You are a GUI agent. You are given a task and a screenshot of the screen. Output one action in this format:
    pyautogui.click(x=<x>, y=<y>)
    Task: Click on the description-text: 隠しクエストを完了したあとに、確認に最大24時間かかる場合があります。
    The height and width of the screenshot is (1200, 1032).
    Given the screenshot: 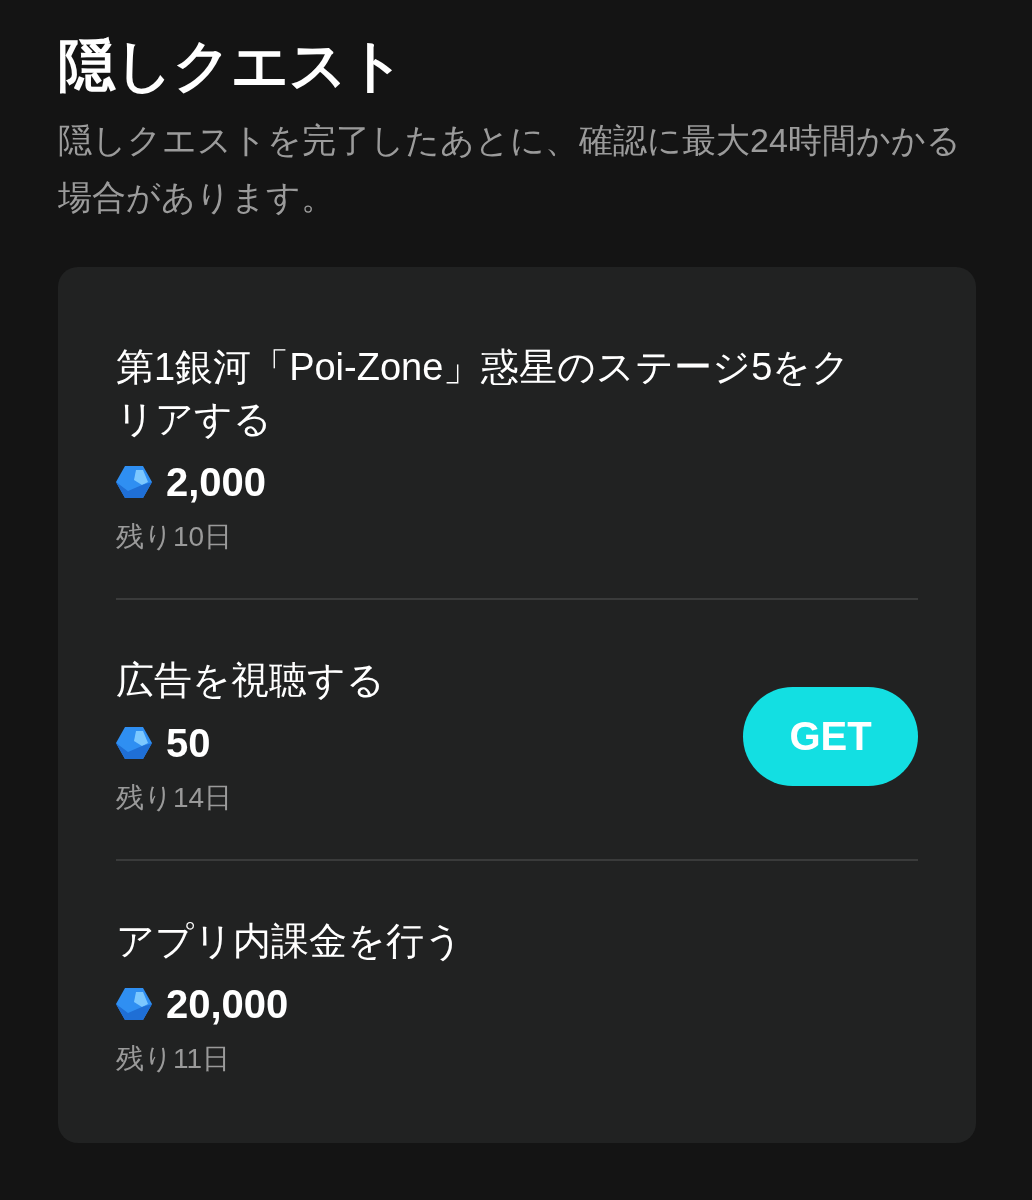 What is the action you would take?
    pyautogui.click(x=510, y=169)
    